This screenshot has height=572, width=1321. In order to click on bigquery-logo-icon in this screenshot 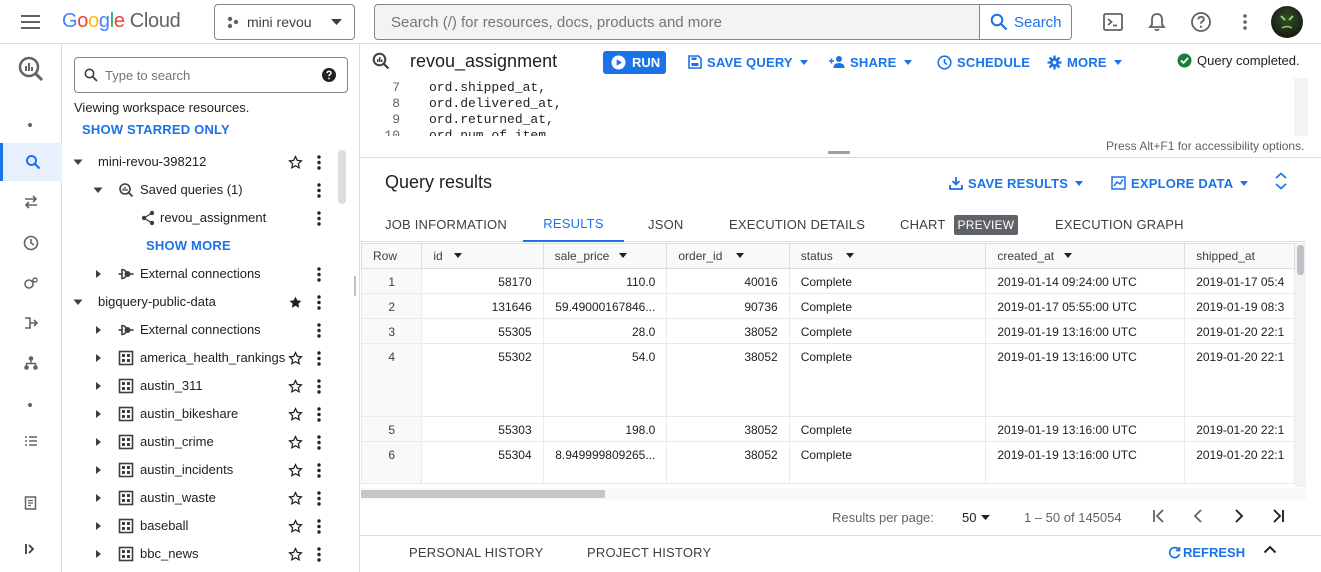, I will do `click(31, 69)`.